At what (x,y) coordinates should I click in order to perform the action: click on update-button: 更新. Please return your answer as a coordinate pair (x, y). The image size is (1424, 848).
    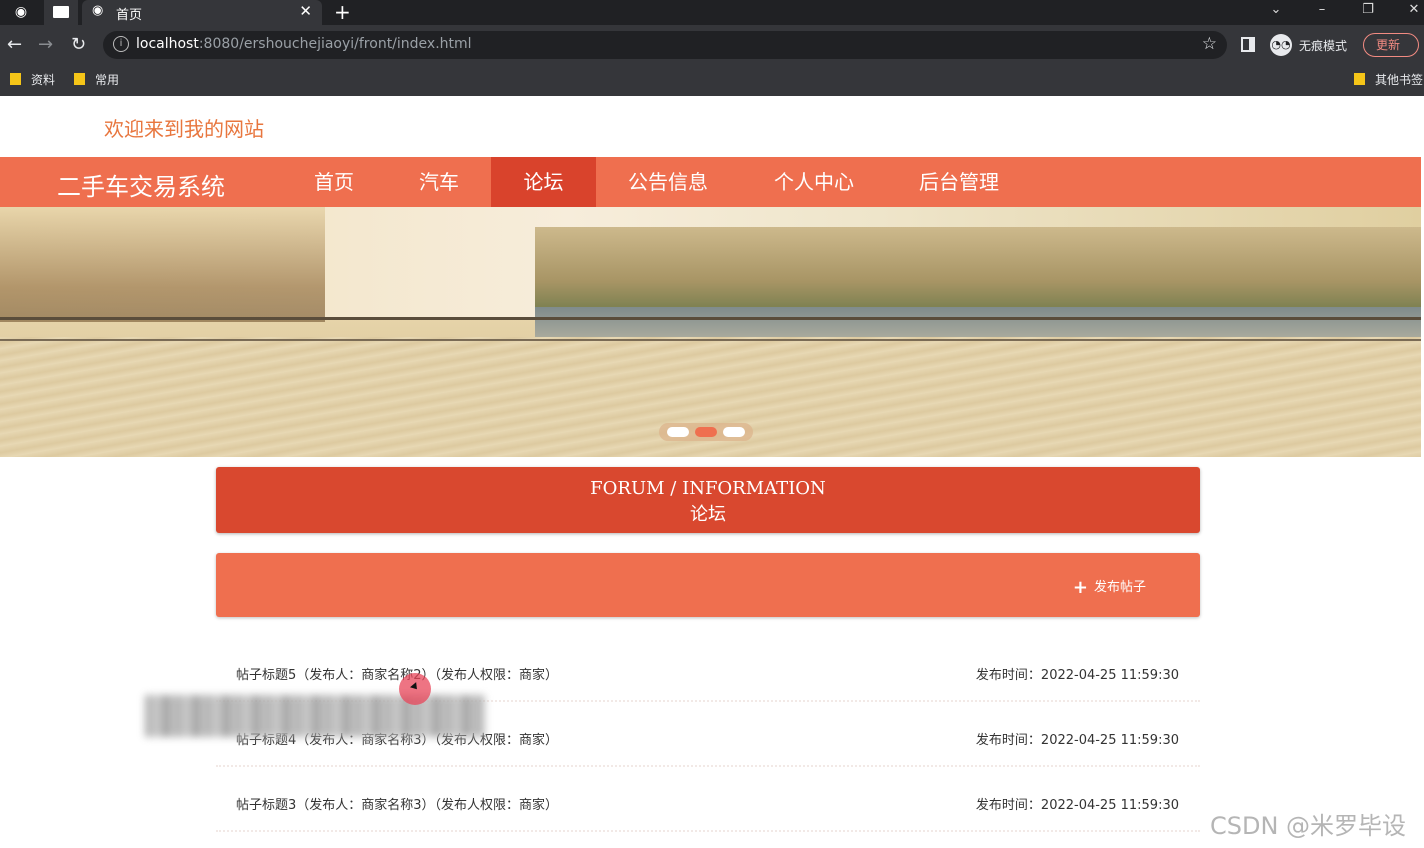
    Looking at the image, I should click on (1391, 45).